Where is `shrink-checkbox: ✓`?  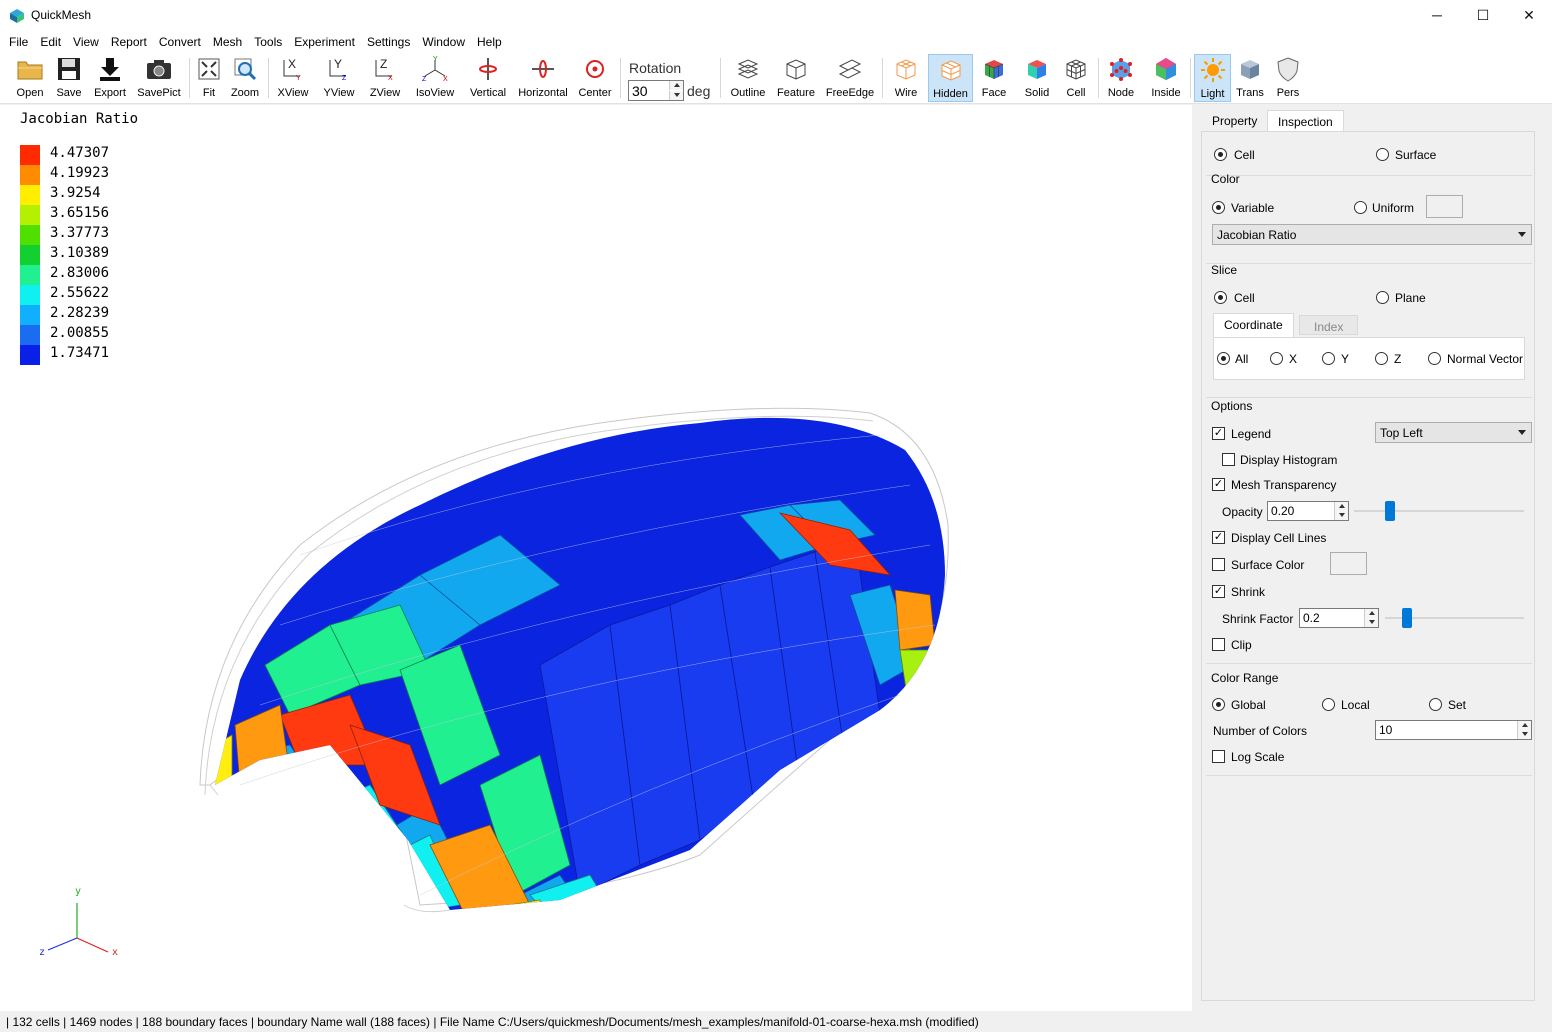
shrink-checkbox: ✓ is located at coordinates (1218, 591).